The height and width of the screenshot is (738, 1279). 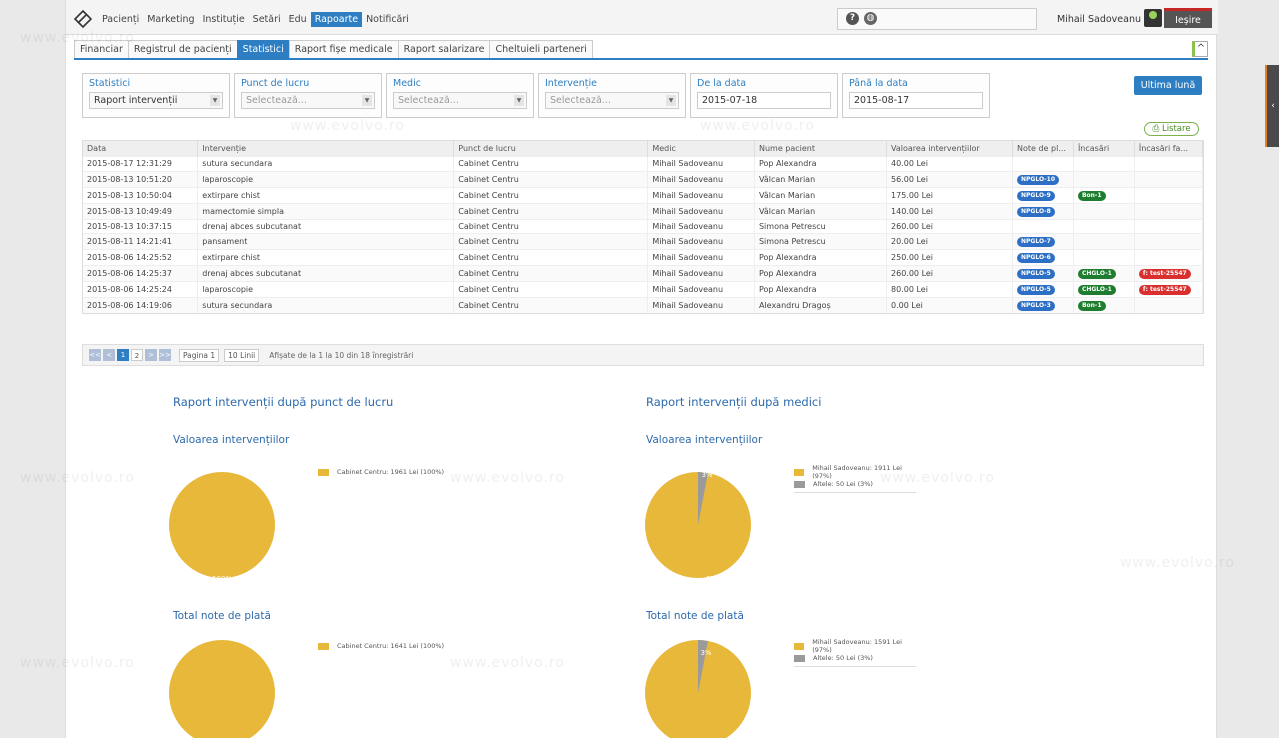 I want to click on column-header-1: Intervenție, so click(x=326, y=149).